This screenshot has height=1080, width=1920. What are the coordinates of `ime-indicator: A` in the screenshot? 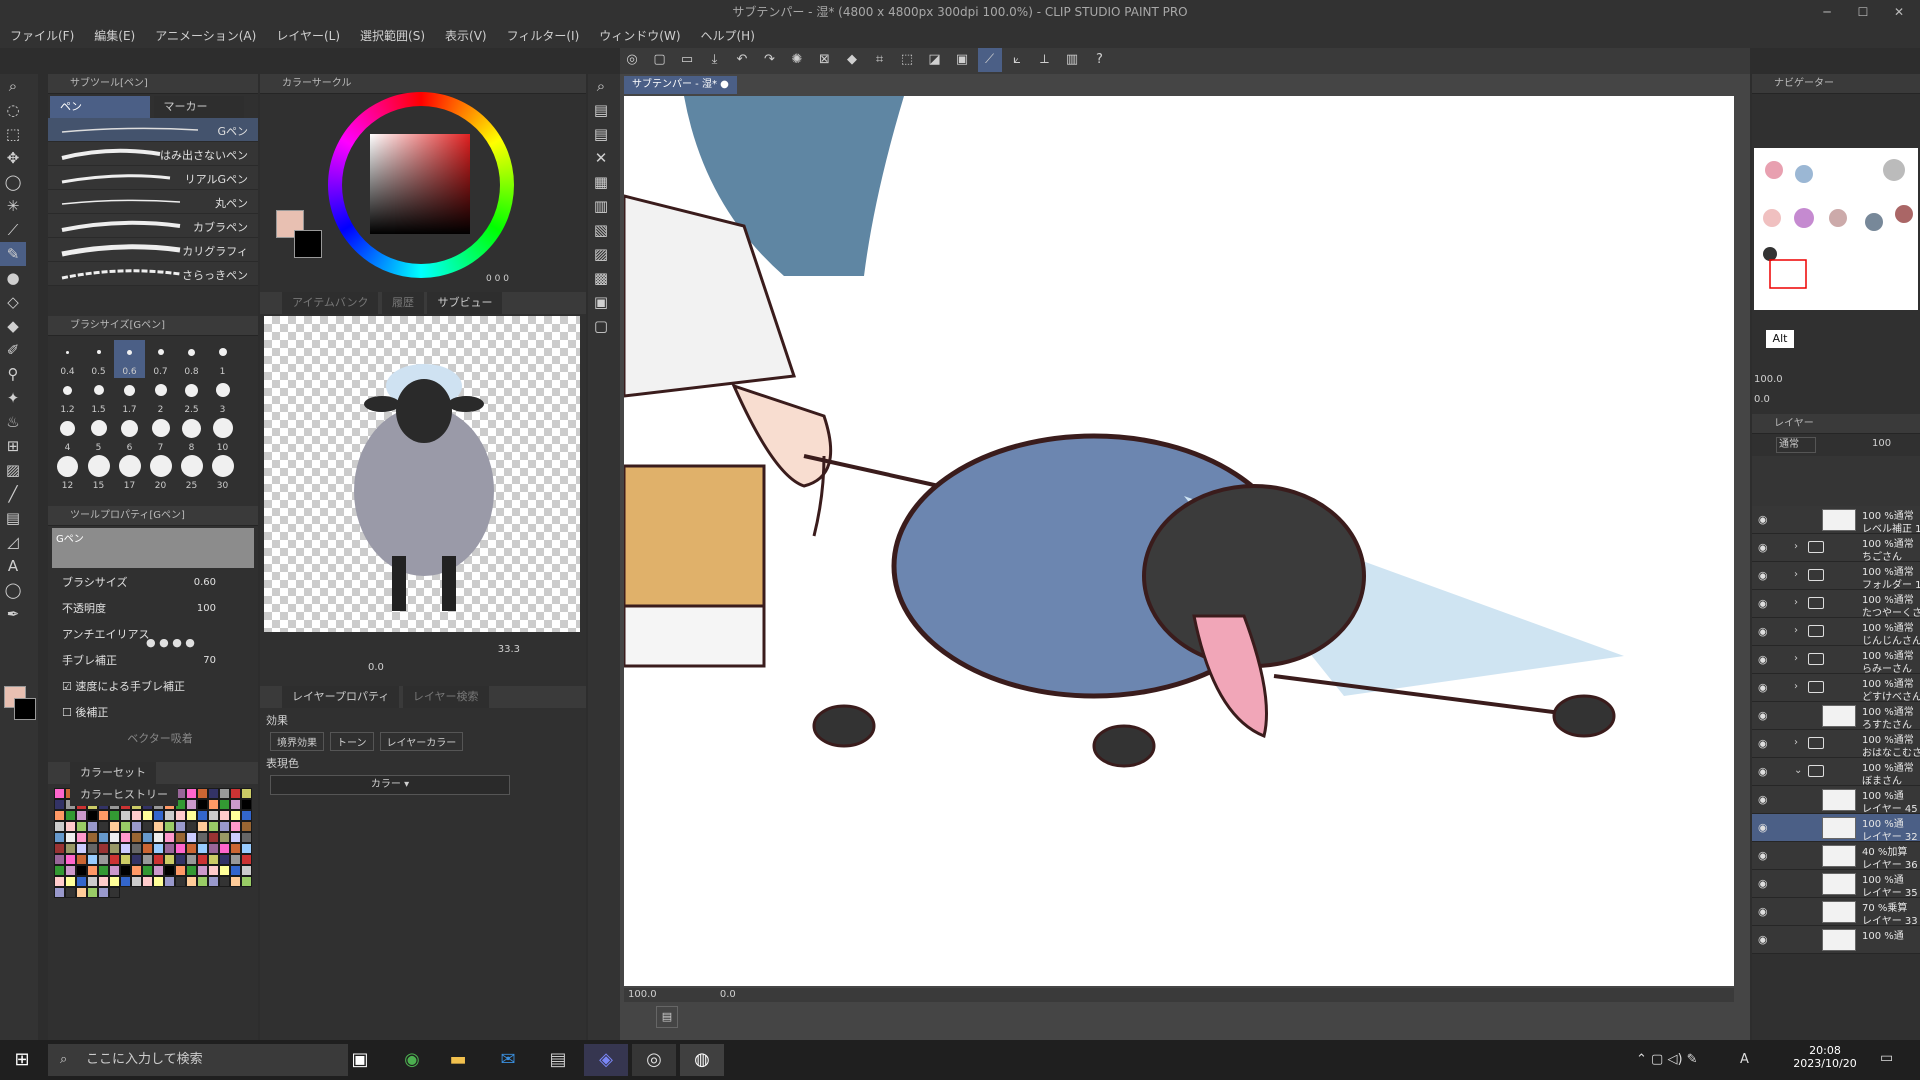 It's located at (1744, 1059).